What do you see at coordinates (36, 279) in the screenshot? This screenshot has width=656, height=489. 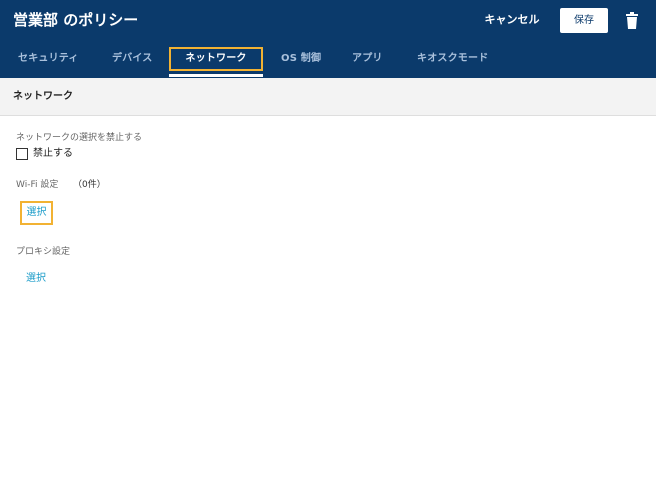 I see `proxy-select-link: 選択` at bounding box center [36, 279].